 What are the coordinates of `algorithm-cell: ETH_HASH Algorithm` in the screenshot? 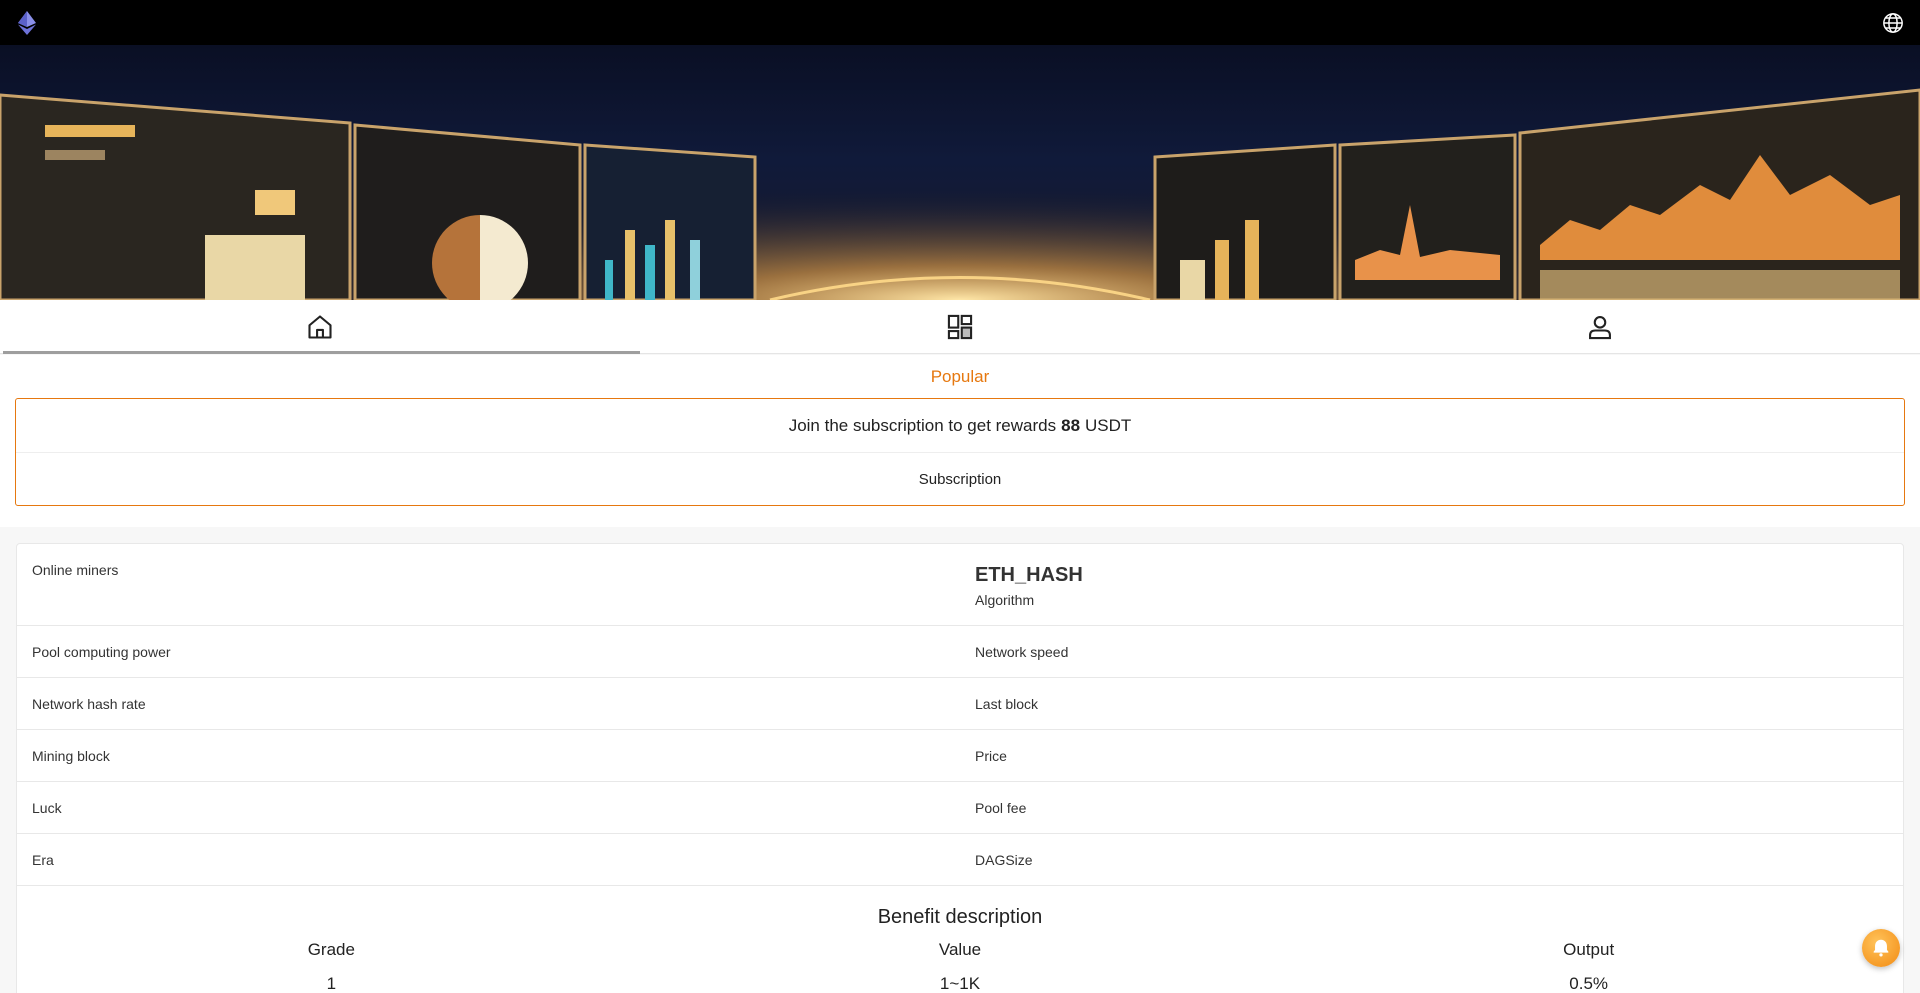 It's located at (1431, 584).